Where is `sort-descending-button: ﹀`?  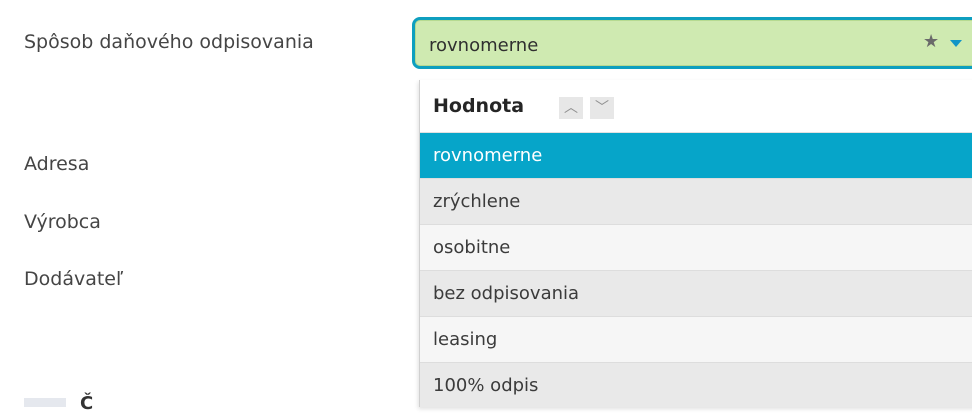
sort-descending-button: ﹀ is located at coordinates (602, 108).